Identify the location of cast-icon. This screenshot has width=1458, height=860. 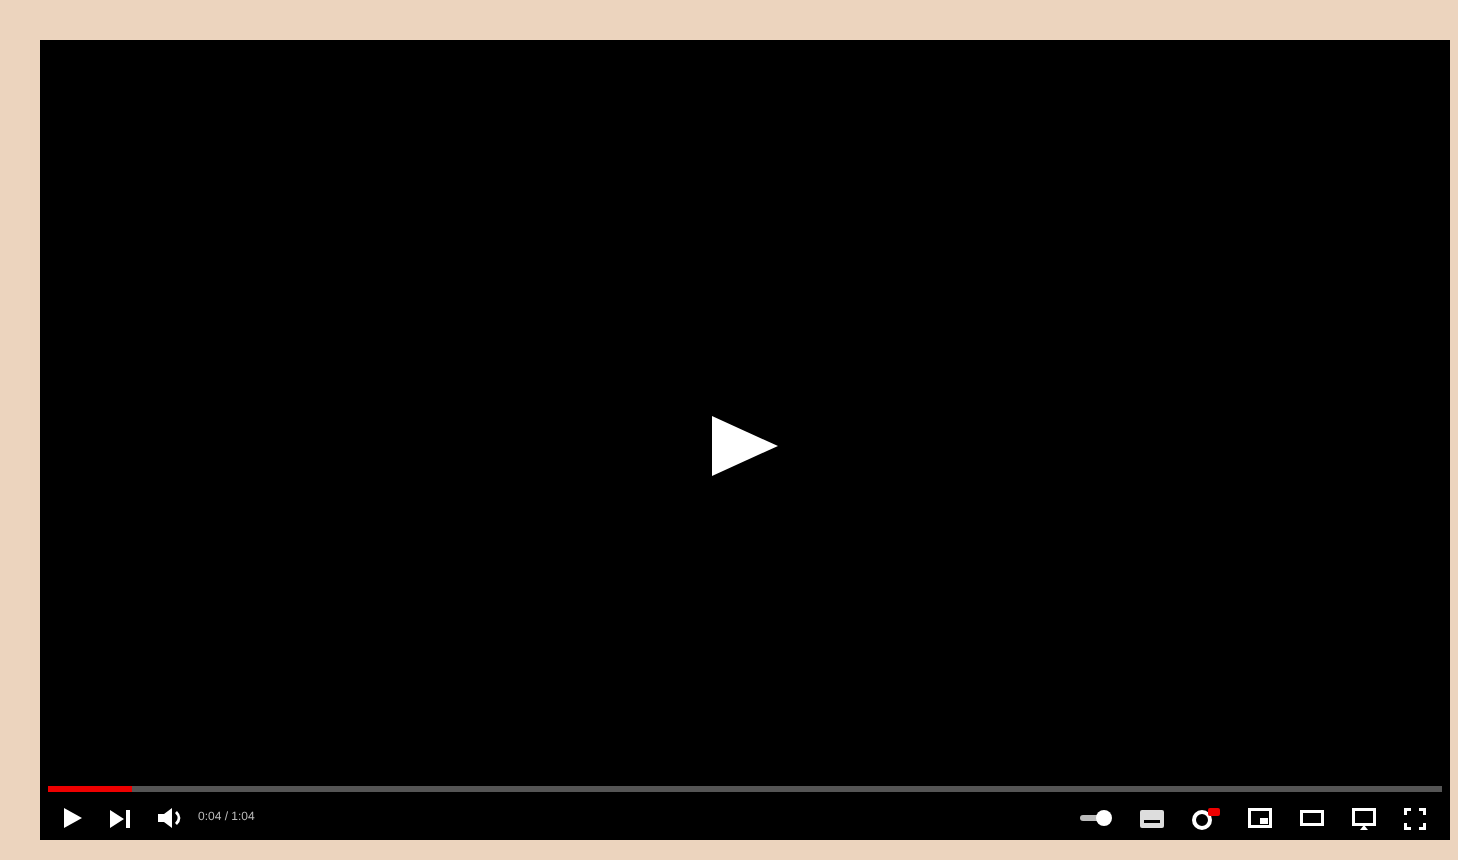
(1364, 818).